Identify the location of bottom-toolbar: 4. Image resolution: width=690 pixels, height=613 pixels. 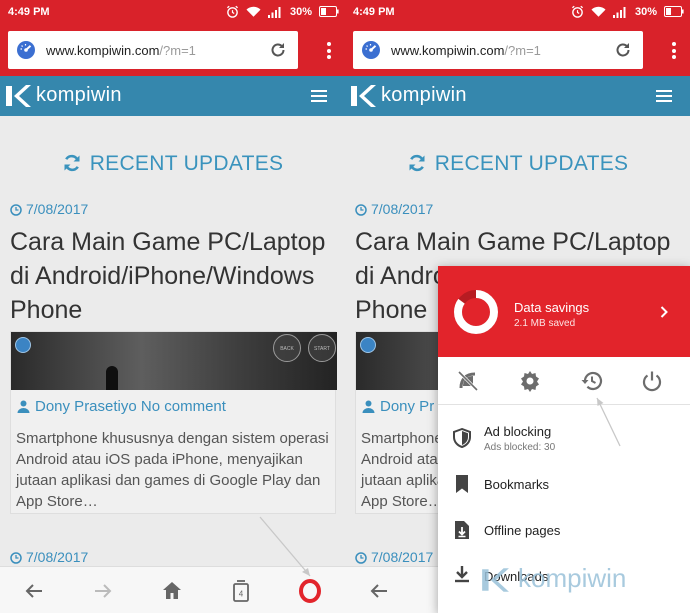
(172, 589).